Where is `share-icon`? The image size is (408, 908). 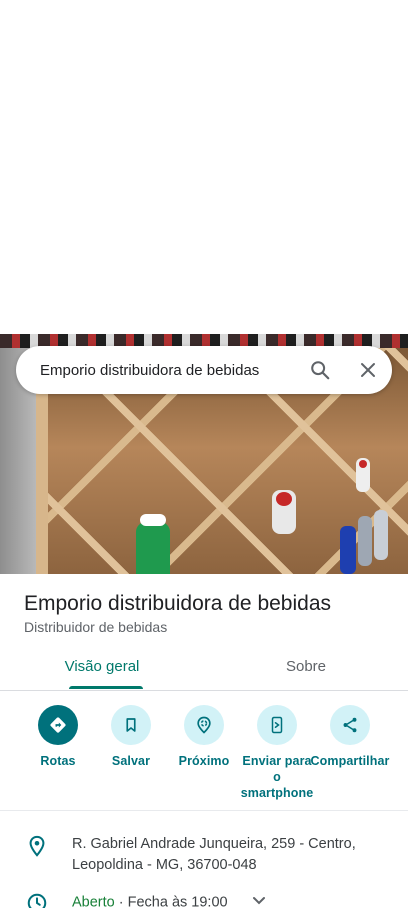 share-icon is located at coordinates (350, 725).